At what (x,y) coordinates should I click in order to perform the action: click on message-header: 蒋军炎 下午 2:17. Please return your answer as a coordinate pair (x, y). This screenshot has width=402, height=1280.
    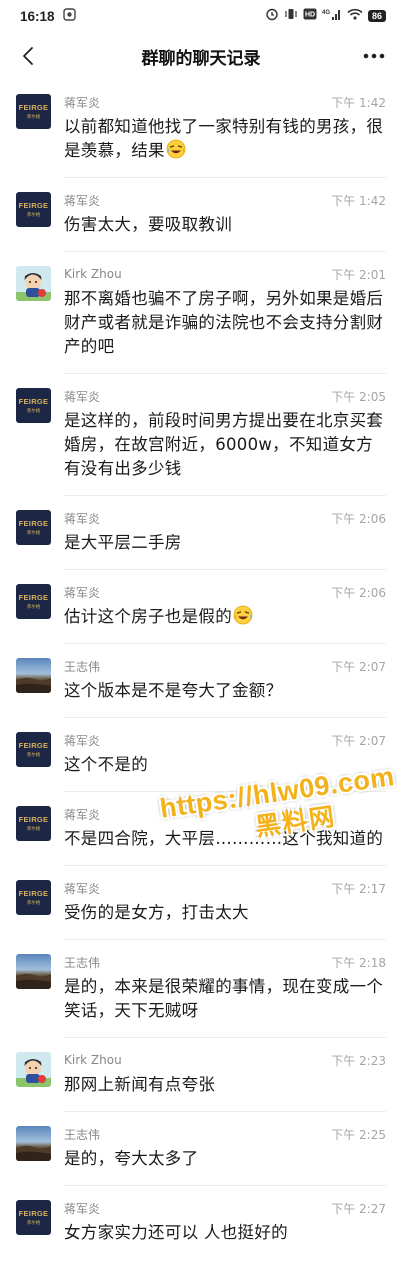
    Looking at the image, I should click on (225, 888).